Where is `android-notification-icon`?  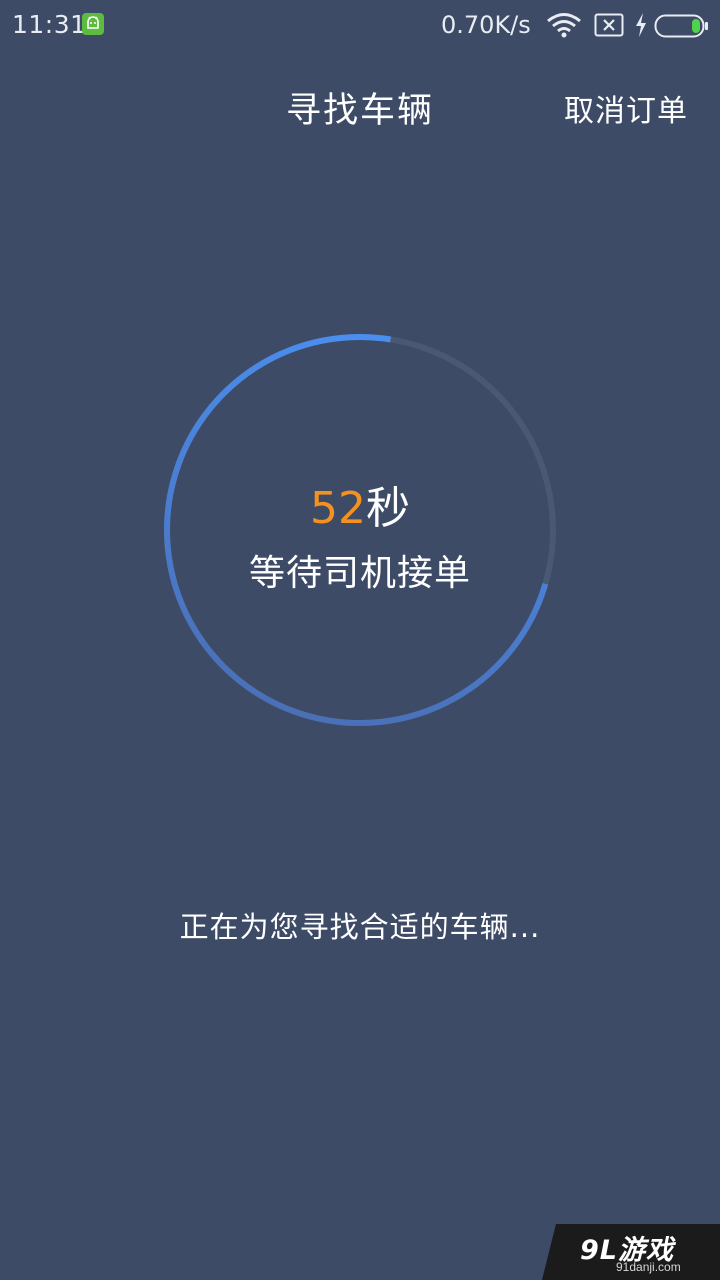
android-notification-icon is located at coordinates (93, 24).